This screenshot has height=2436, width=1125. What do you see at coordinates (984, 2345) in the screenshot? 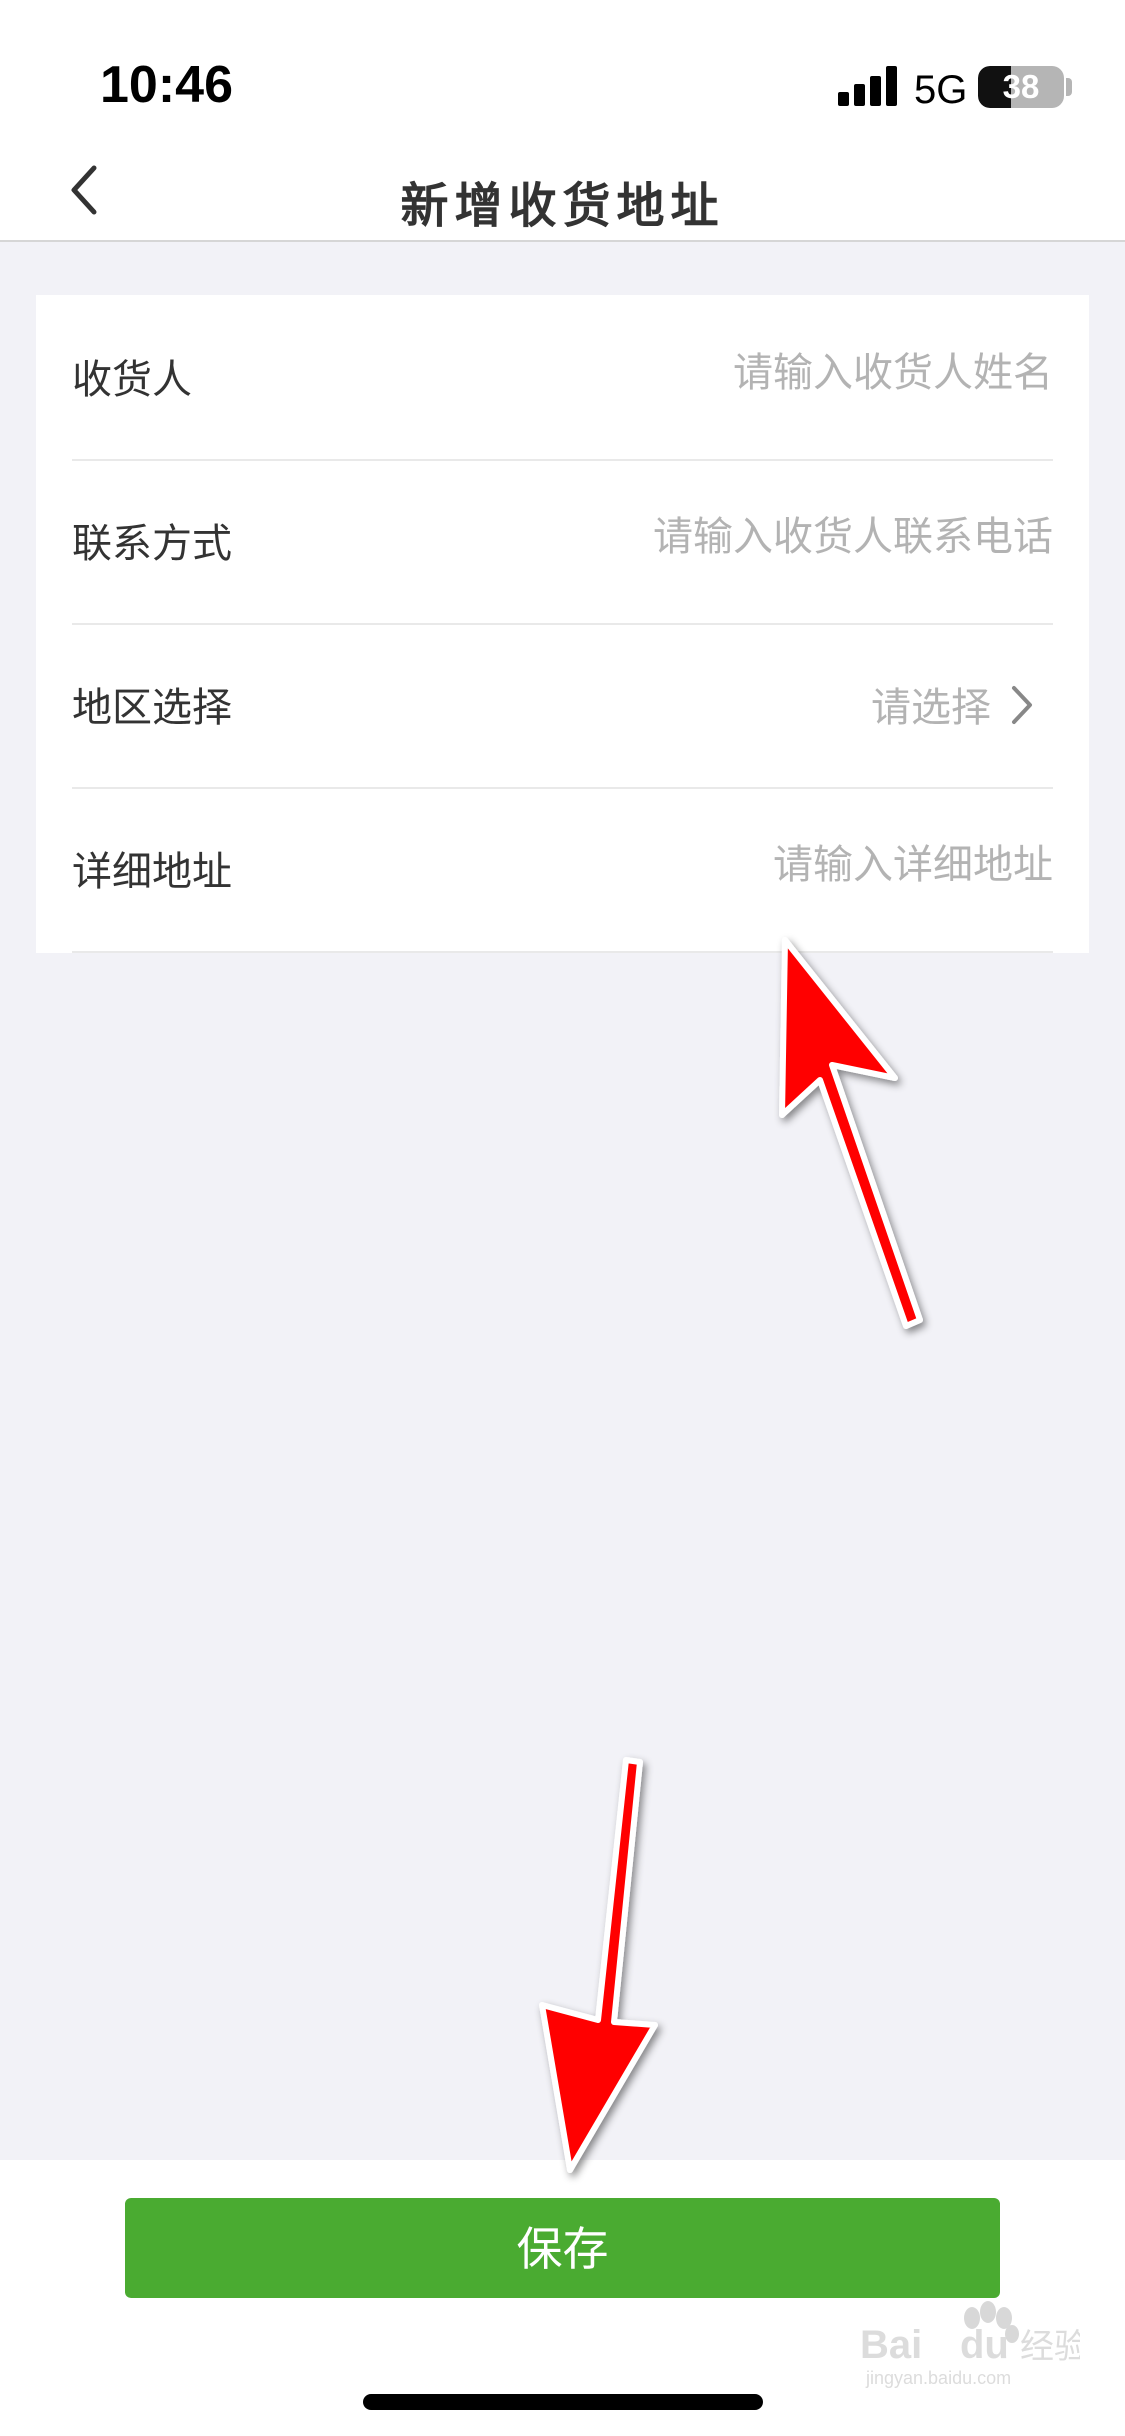
I see `svg-text: du` at bounding box center [984, 2345].